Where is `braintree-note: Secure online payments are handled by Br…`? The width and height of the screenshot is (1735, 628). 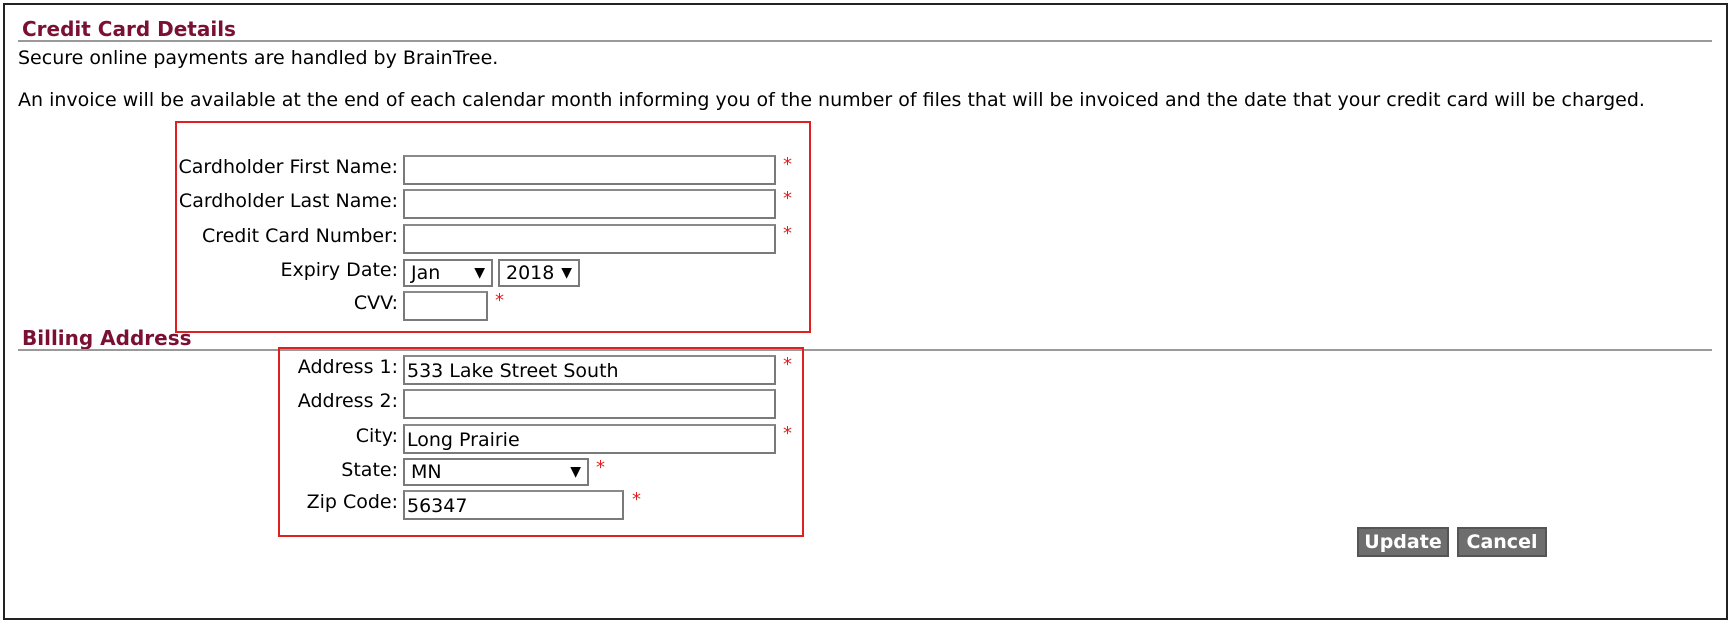 braintree-note: Secure online payments are handled by Br… is located at coordinates (258, 58).